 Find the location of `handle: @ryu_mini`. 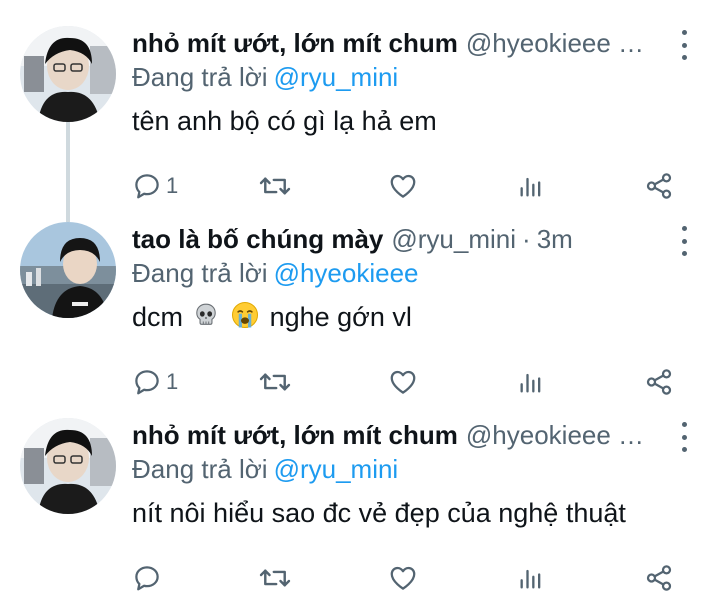

handle: @ryu_mini is located at coordinates (453, 239).